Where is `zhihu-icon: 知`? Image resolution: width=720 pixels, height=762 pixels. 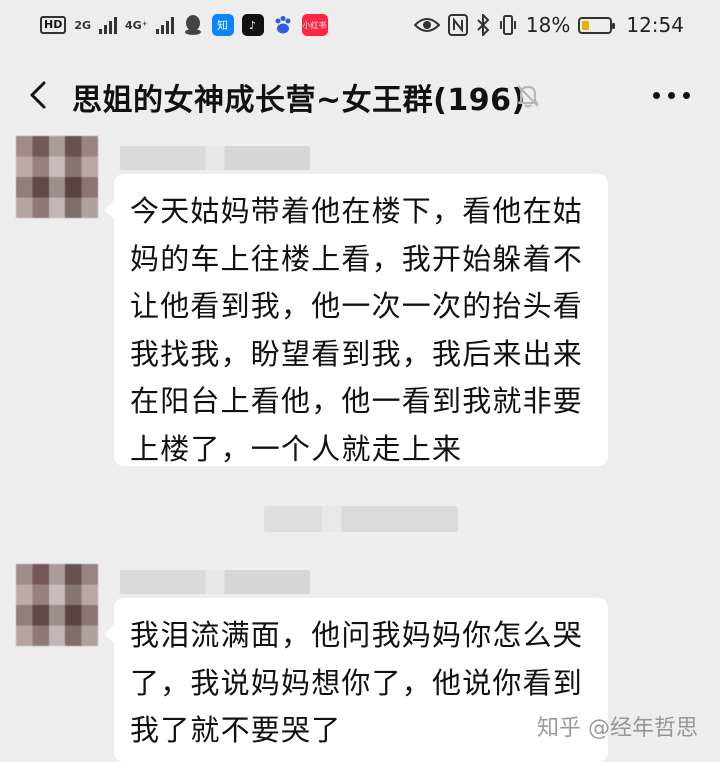 zhihu-icon: 知 is located at coordinates (222, 25).